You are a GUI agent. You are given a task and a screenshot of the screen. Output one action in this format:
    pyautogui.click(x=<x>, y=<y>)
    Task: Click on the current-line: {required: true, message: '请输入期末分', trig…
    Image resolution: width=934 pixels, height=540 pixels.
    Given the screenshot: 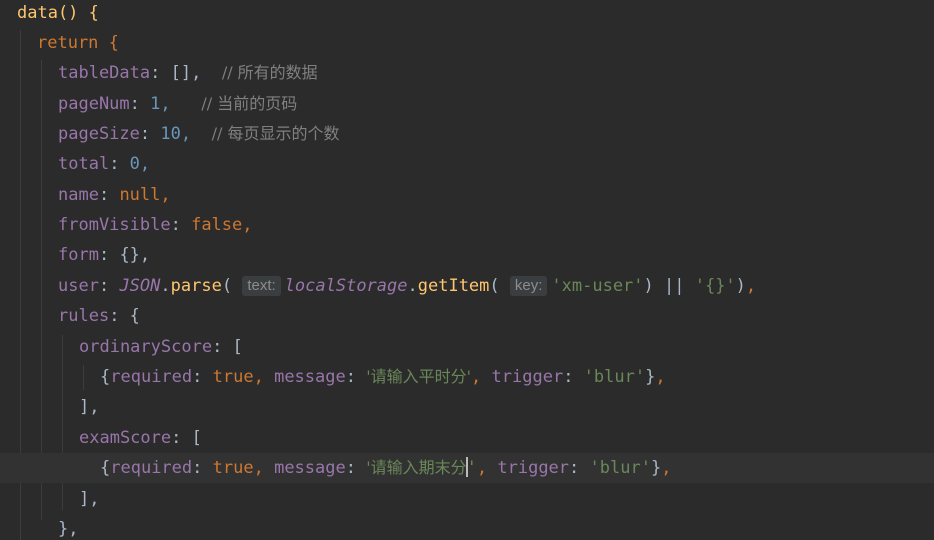 What is the action you would take?
    pyautogui.click(x=467, y=468)
    